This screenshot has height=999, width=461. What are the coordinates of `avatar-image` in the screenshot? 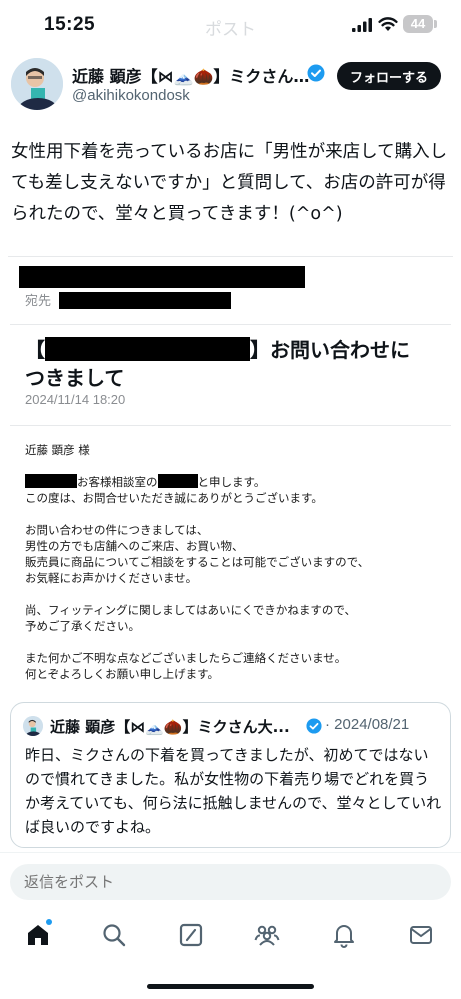 It's located at (37, 84).